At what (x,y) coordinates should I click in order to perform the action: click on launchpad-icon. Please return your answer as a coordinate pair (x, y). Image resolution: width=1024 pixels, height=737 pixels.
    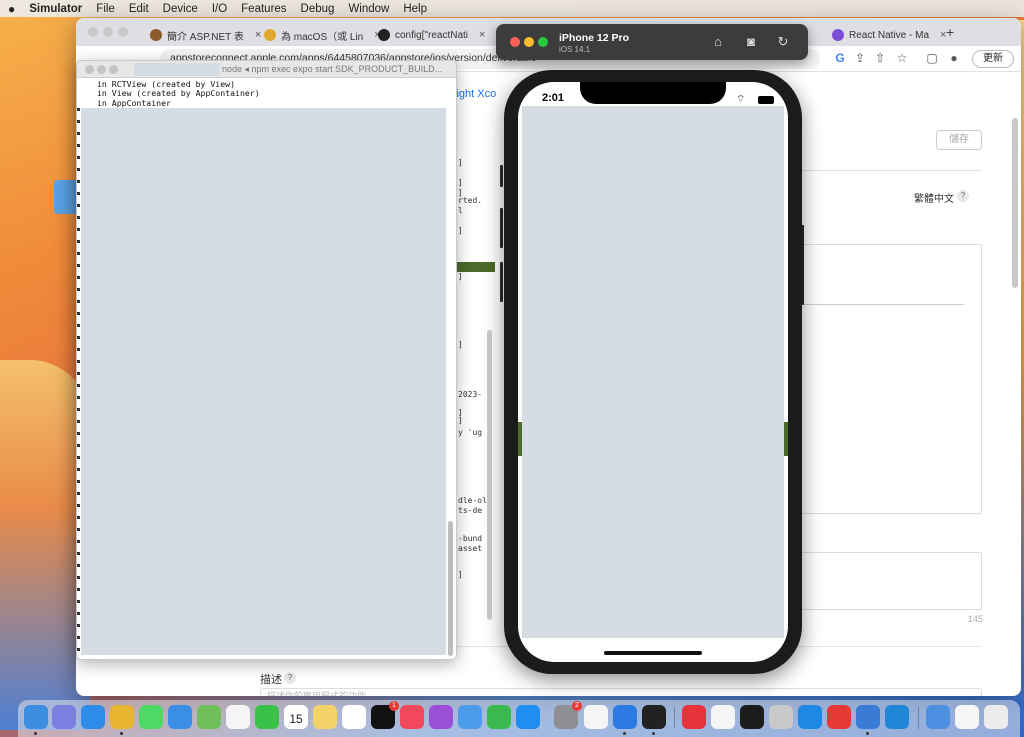
    Looking at the image, I should click on (64, 717).